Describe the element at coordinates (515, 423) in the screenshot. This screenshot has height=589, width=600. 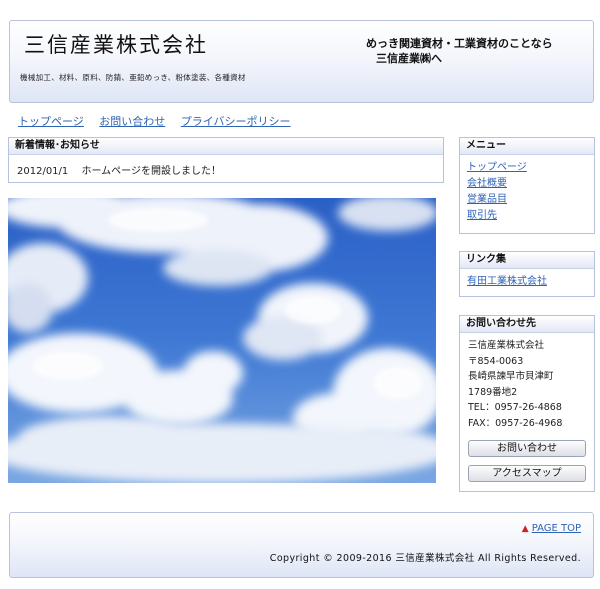
I see `contact-fax: FAX：0957-26-4968` at that location.